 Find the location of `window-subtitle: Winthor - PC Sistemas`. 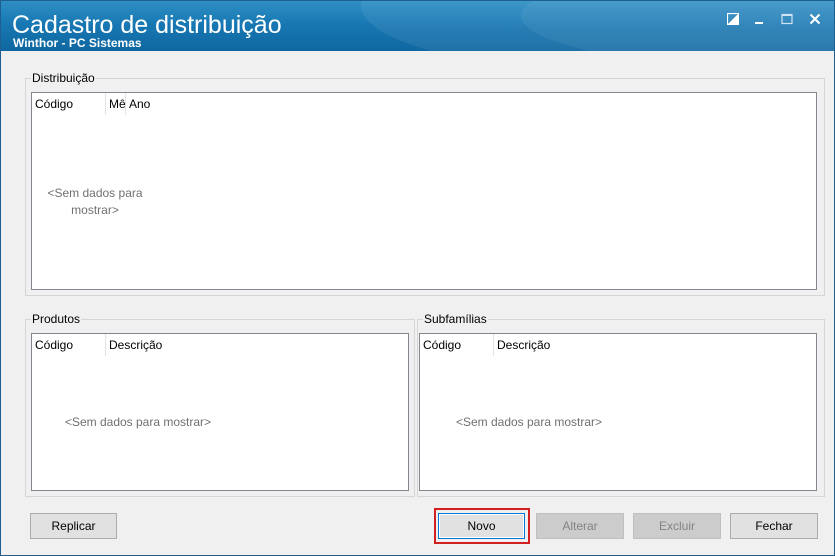

window-subtitle: Winthor - PC Sistemas is located at coordinates (77, 43).